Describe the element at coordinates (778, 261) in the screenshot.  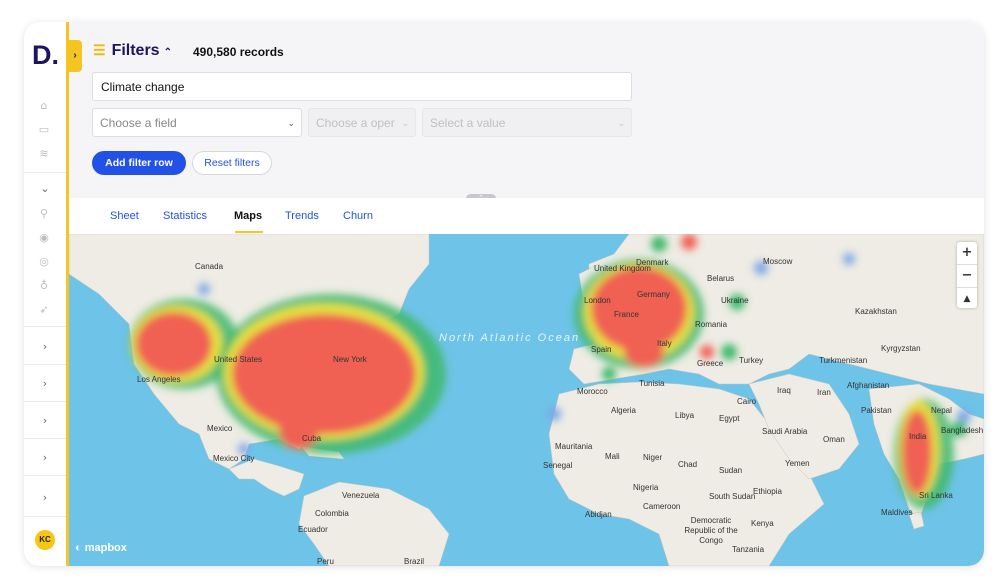
I see `map-label: Moscow` at that location.